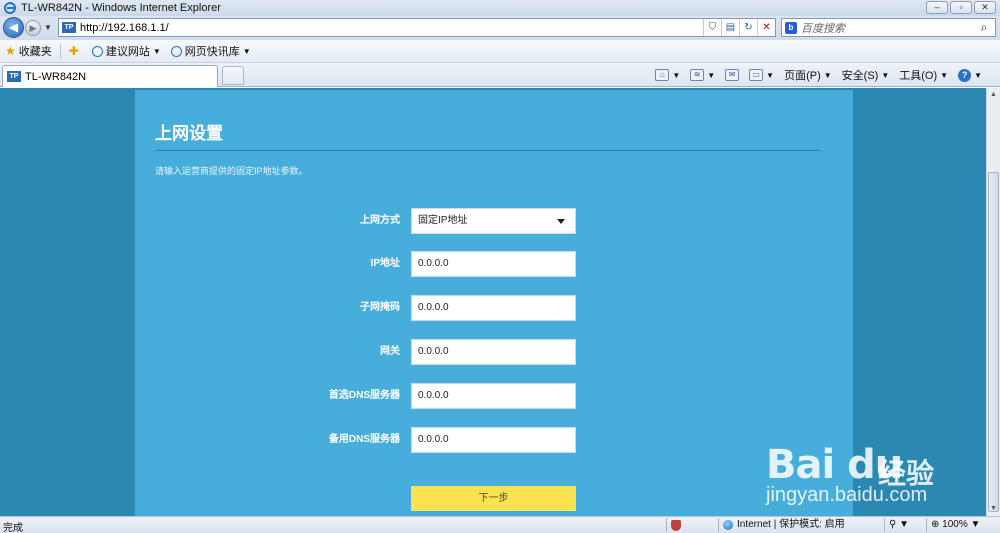 The image size is (1000, 533). I want to click on tab-current: TP TL-WR842N, so click(110, 76).